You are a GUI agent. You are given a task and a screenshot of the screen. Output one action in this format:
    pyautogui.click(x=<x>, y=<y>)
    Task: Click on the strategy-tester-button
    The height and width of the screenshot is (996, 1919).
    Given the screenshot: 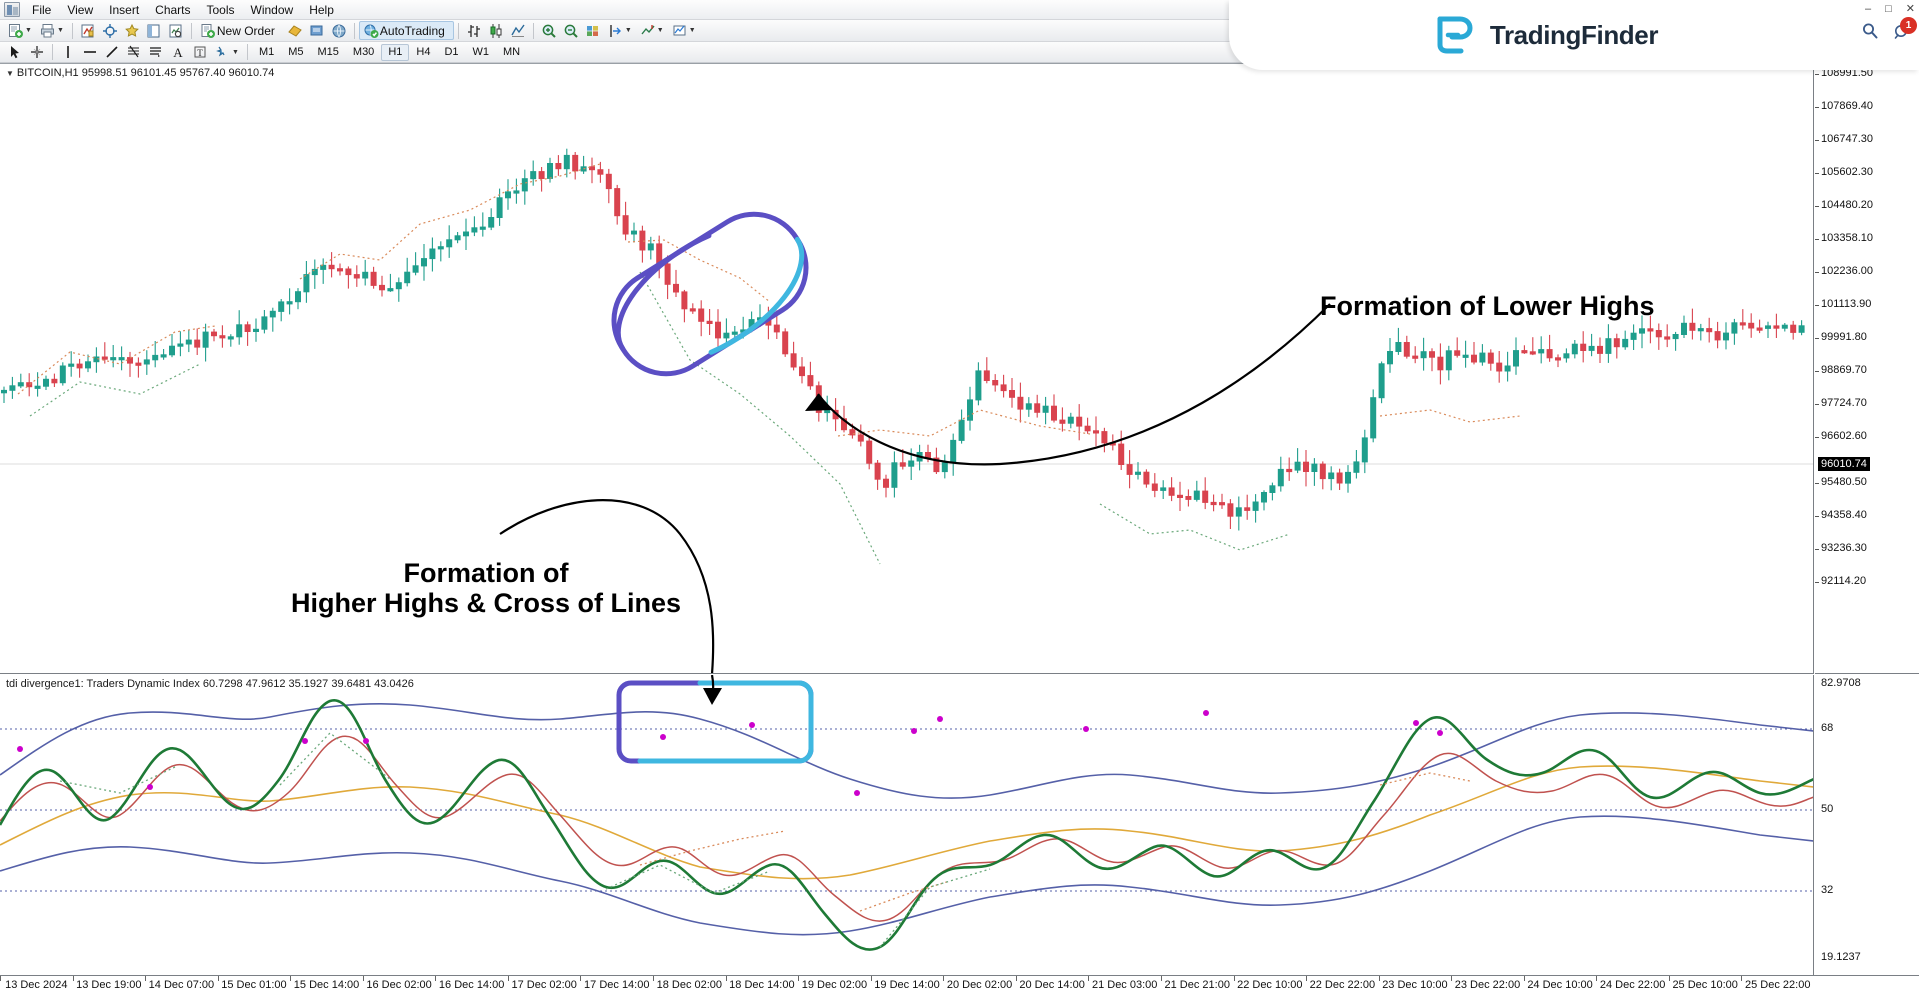 What is the action you would take?
    pyautogui.click(x=295, y=30)
    